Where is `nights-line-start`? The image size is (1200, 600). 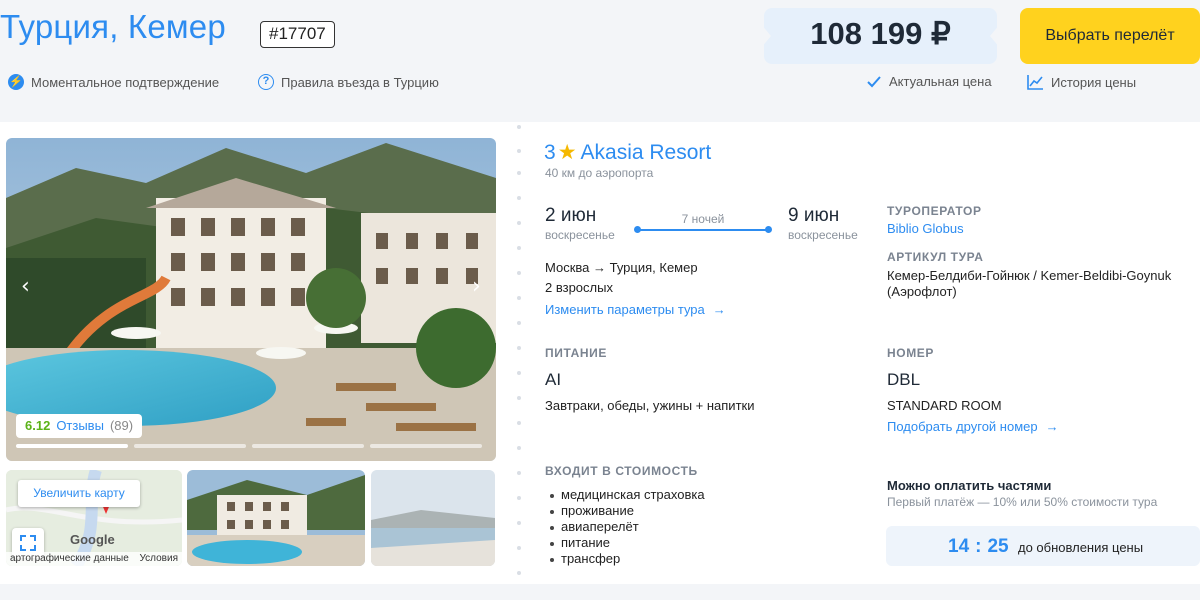 nights-line-start is located at coordinates (637, 229).